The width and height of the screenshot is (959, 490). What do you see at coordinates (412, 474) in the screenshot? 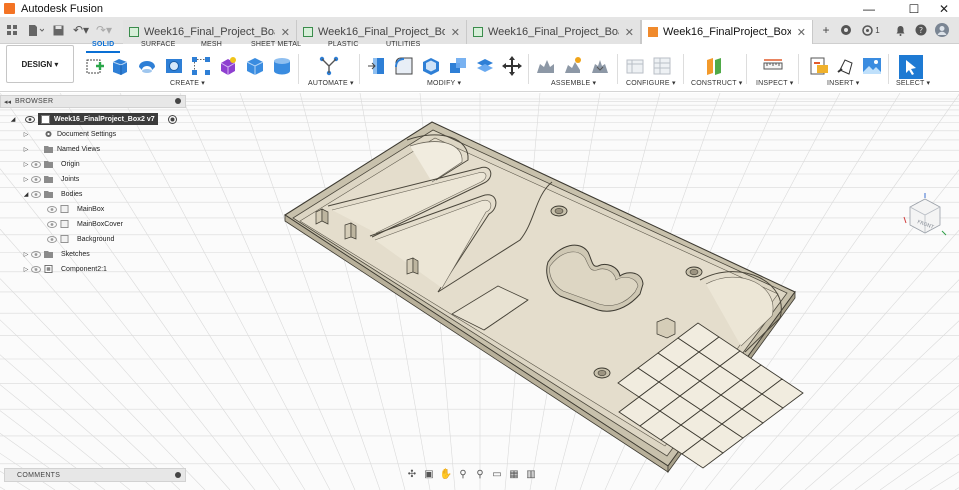
I see `orbit-icon: ✣` at bounding box center [412, 474].